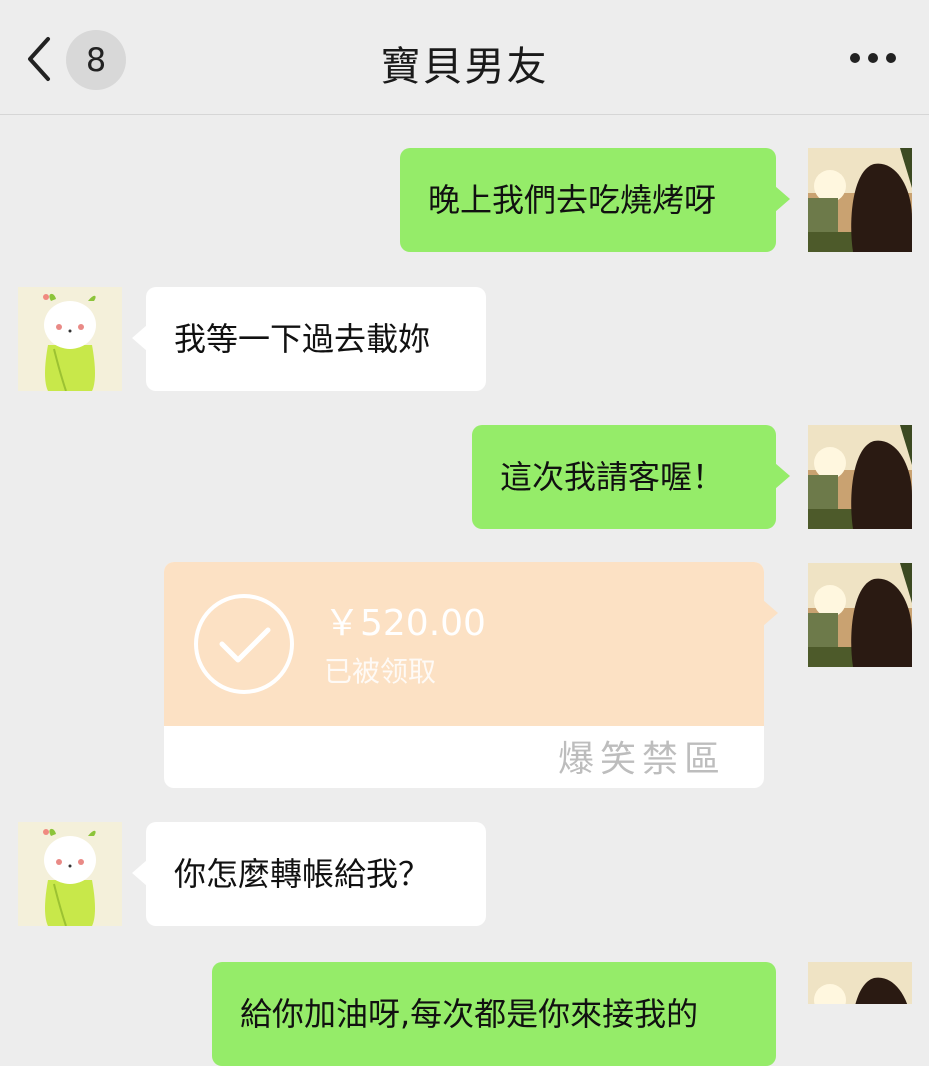 This screenshot has width=929, height=1066. I want to click on more-dots-icon, so click(855, 58).